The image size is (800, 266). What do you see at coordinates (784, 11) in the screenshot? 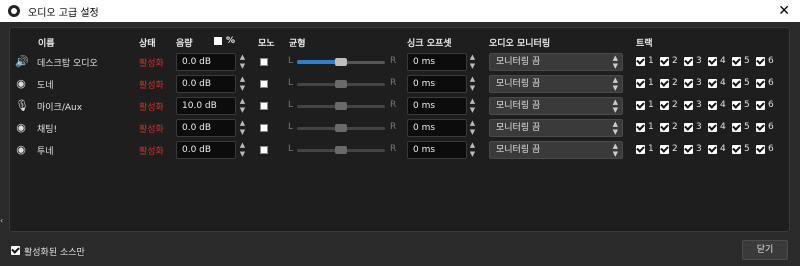
I see `close-icon: ✕` at bounding box center [784, 11].